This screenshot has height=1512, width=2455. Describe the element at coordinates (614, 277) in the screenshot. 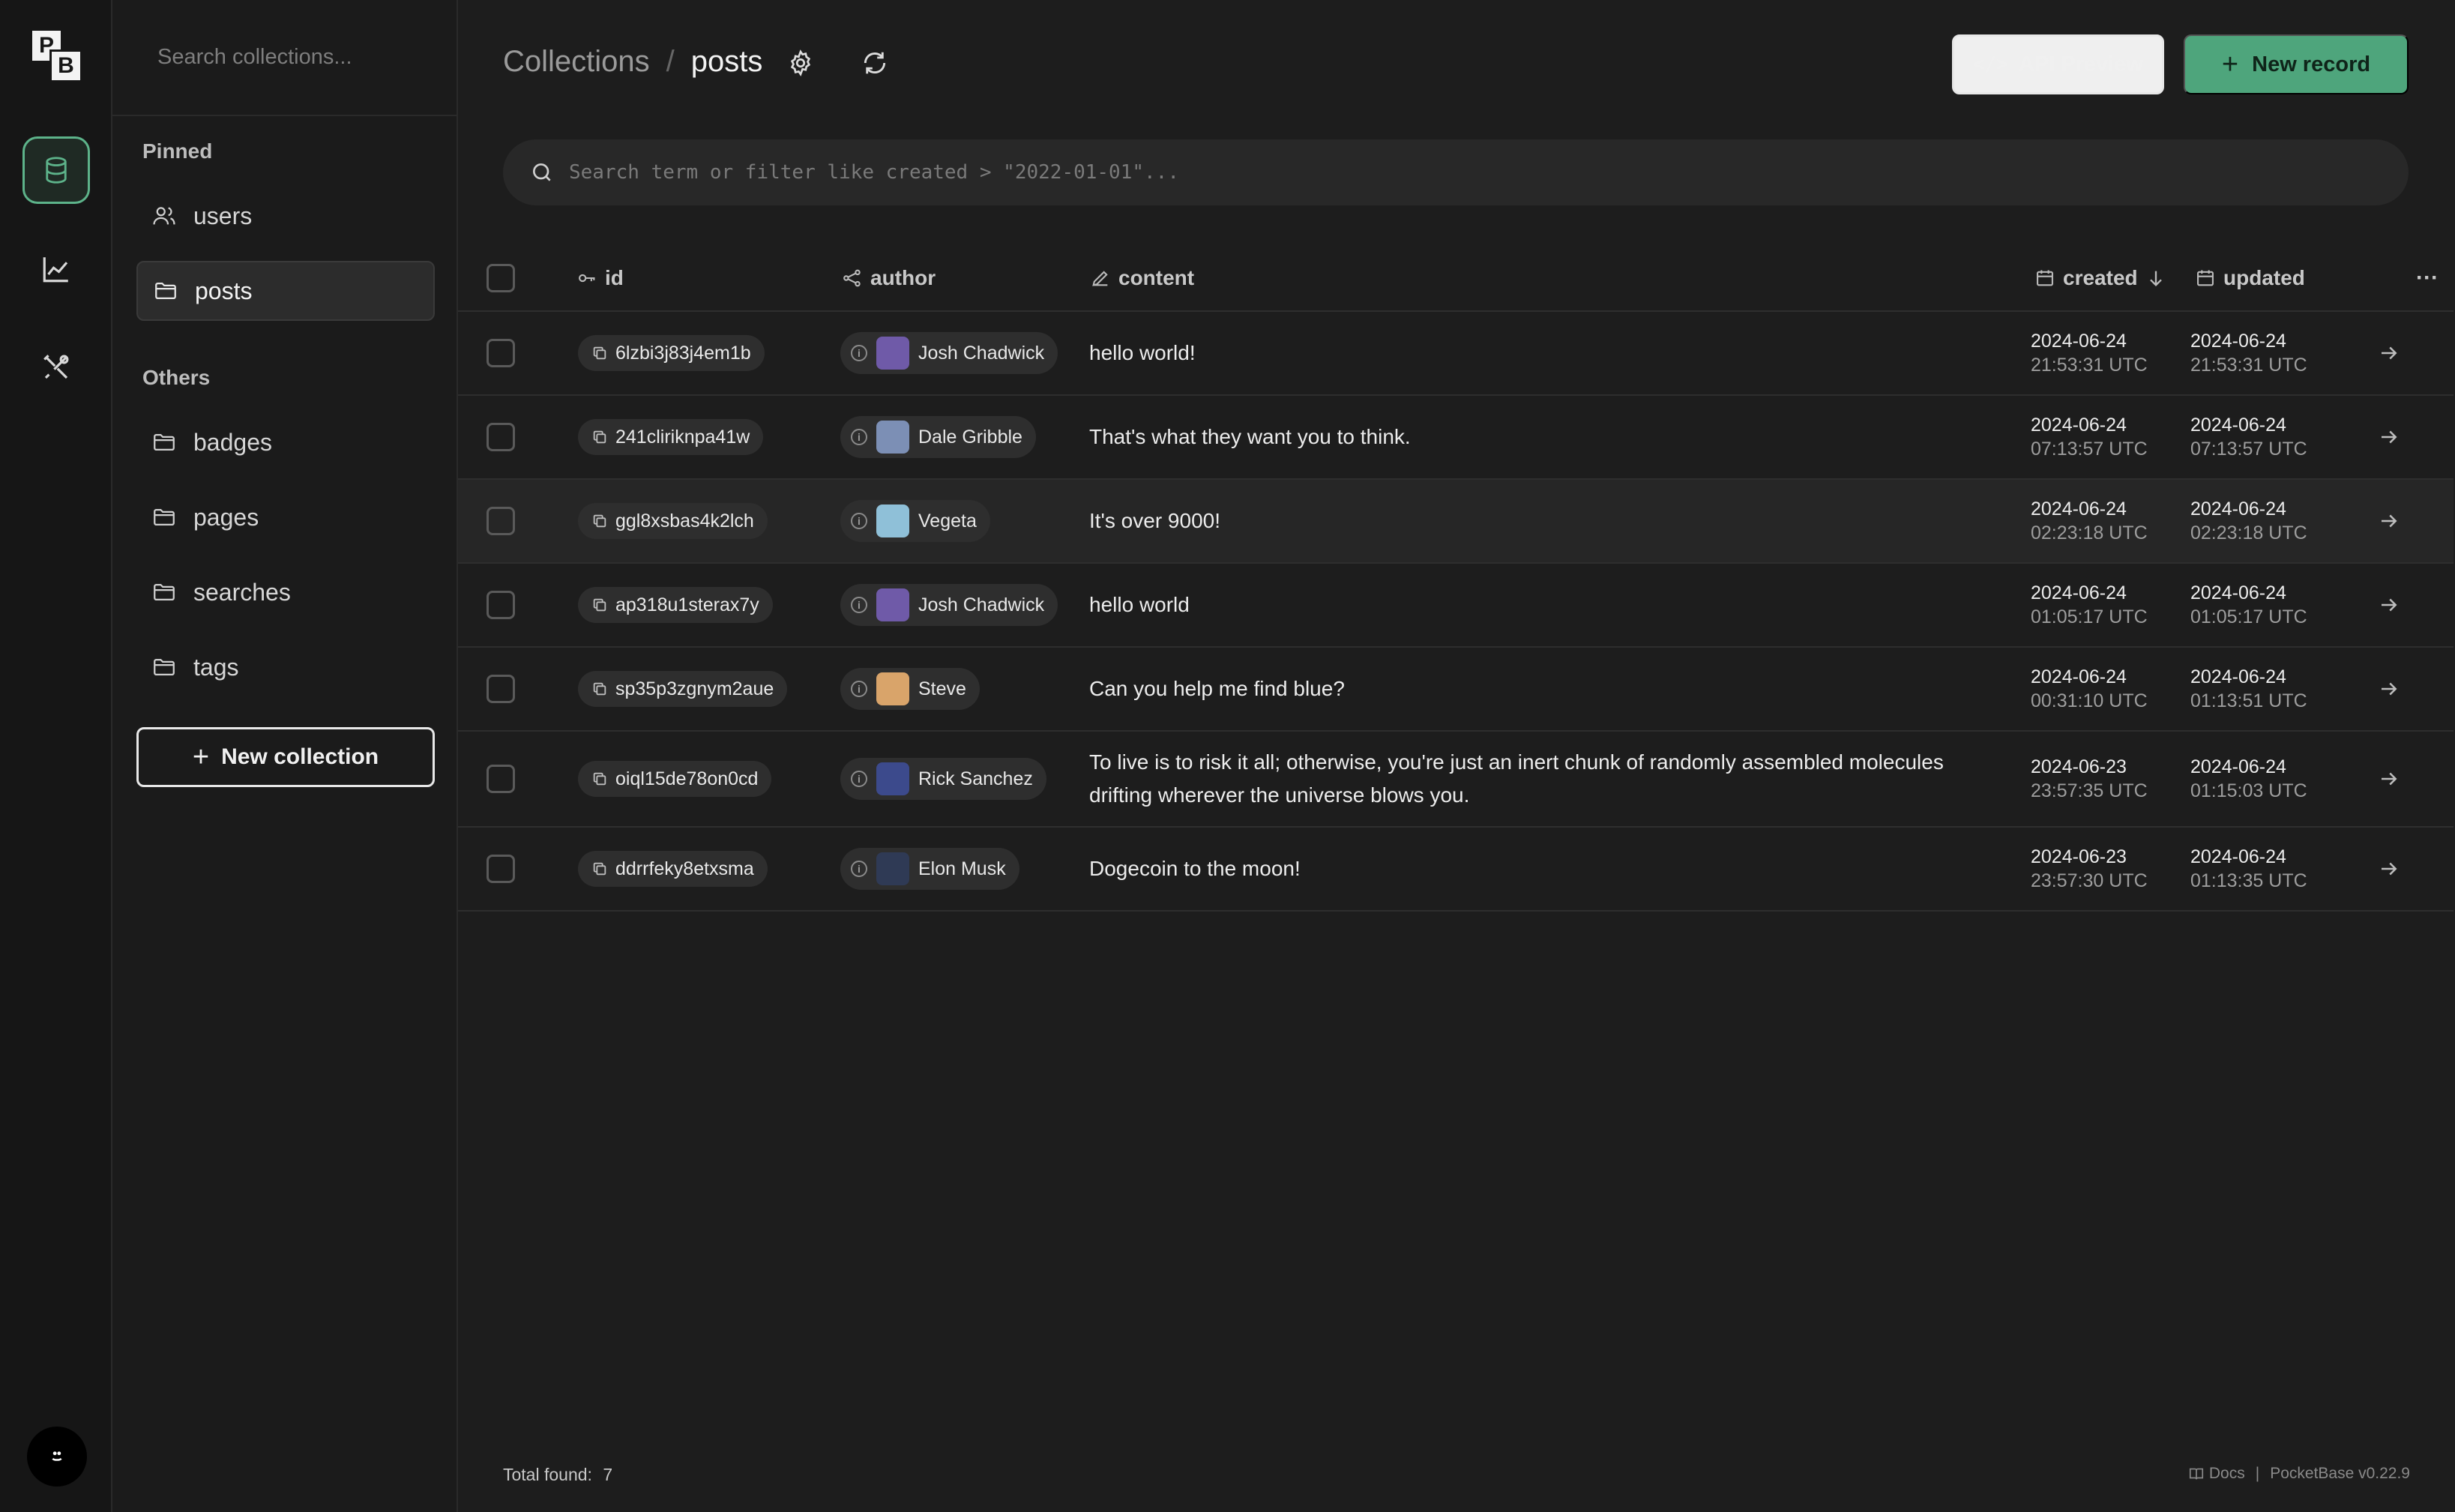

I see `column-label: id` at that location.